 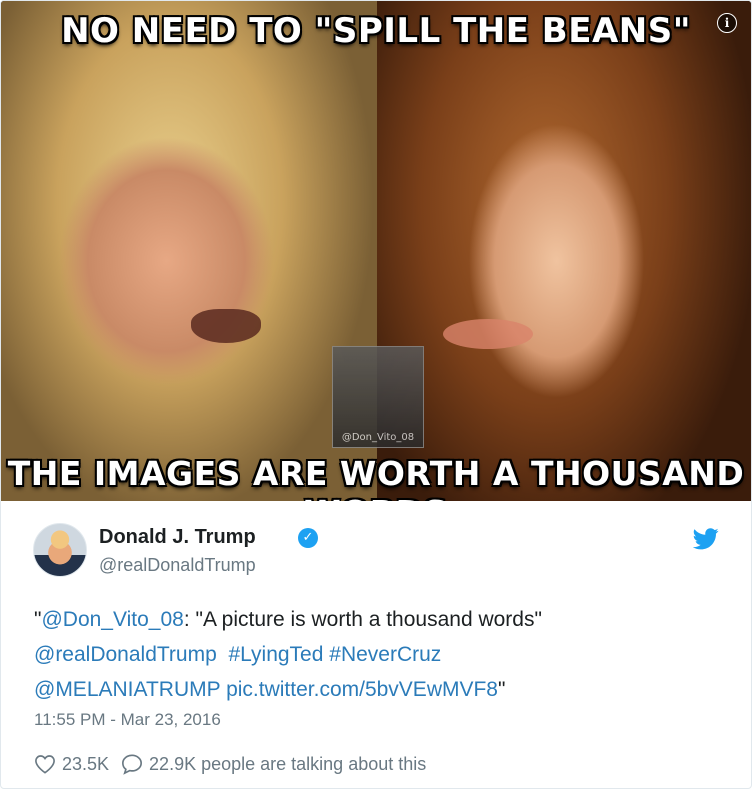 What do you see at coordinates (376, 477) in the screenshot?
I see `meme-bottom-caption: THE IMAGES ARE WORTH A THOUSAND WORDS` at bounding box center [376, 477].